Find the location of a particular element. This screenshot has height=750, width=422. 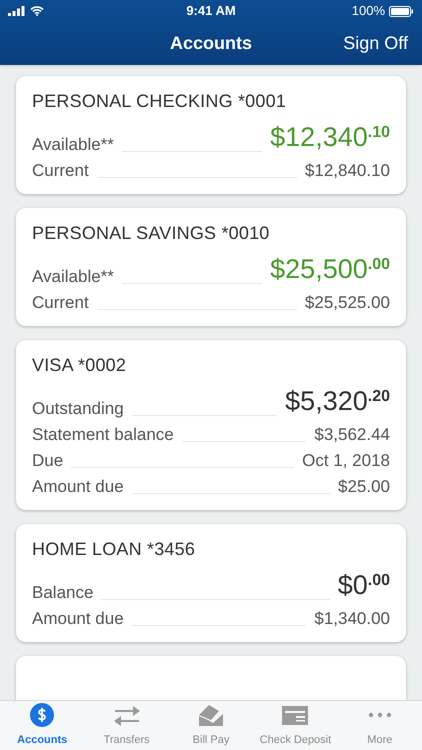

row-label: Outstanding is located at coordinates (78, 409).